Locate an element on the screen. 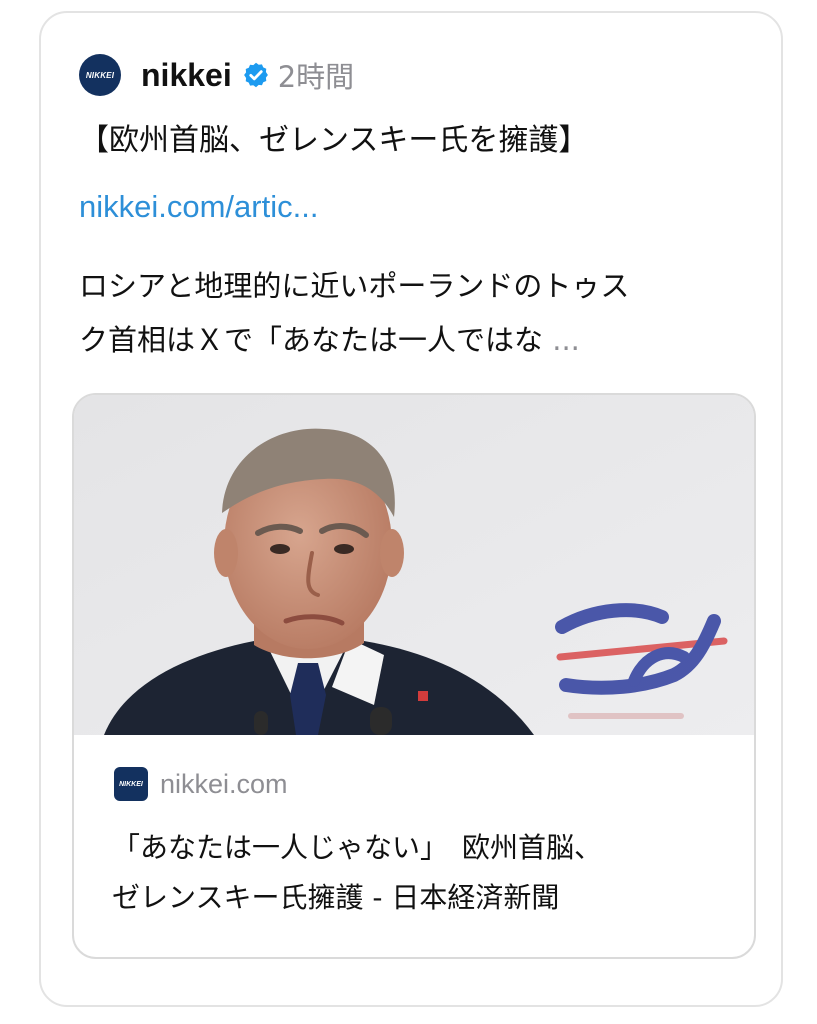 The image size is (817, 1024). avatar-logo-text: NIKKEI is located at coordinates (100, 75).